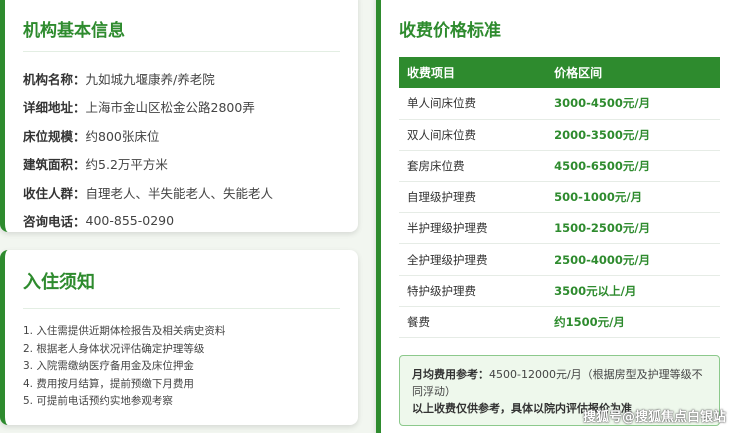 Image resolution: width=740 pixels, height=433 pixels. What do you see at coordinates (474, 322) in the screenshot?
I see `fee-item: 餐费` at bounding box center [474, 322].